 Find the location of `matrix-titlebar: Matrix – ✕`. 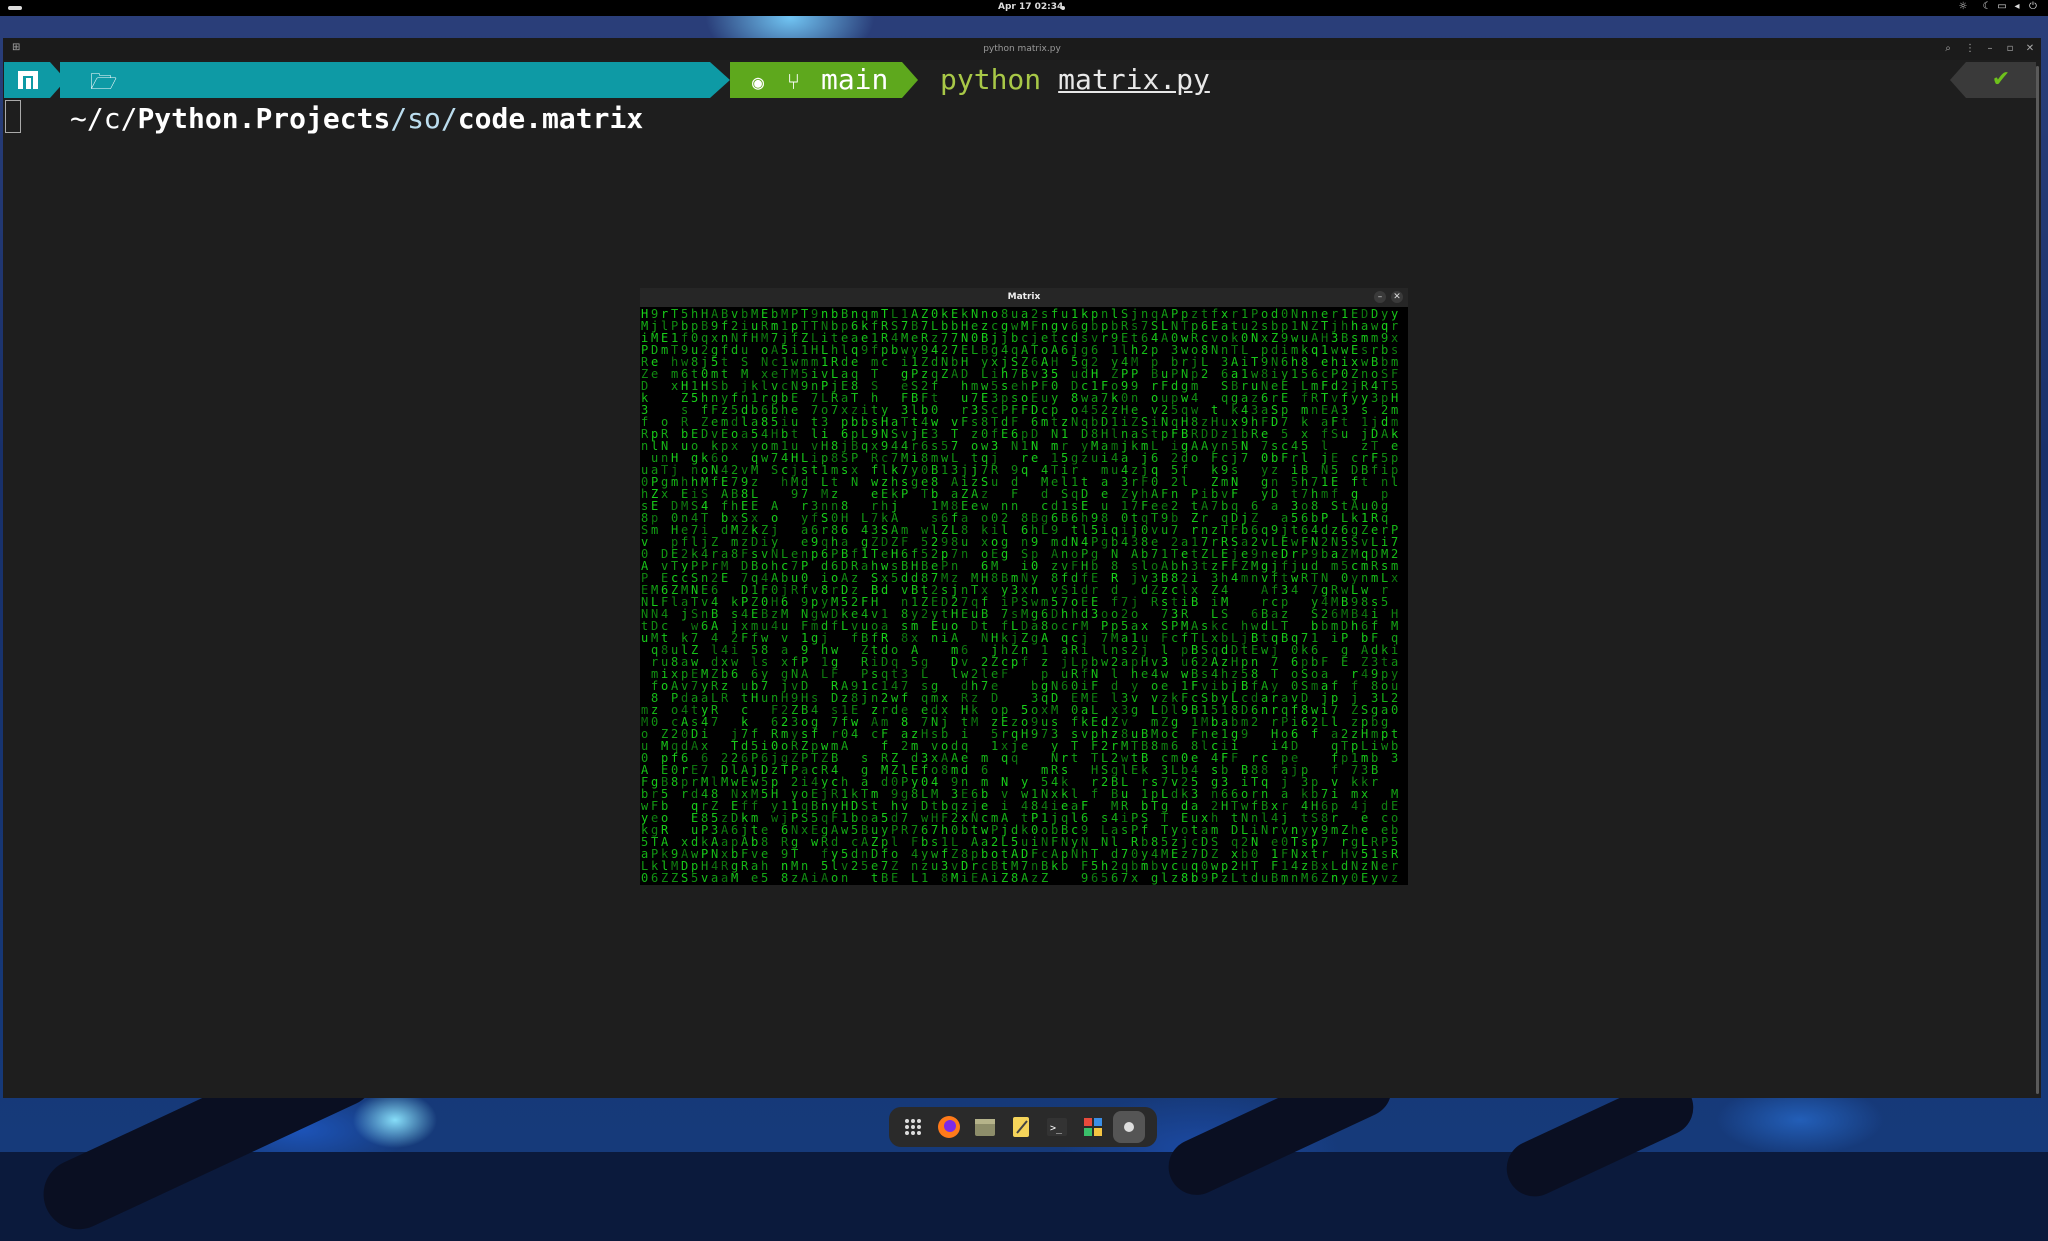

matrix-titlebar: Matrix – ✕ is located at coordinates (1024, 297).